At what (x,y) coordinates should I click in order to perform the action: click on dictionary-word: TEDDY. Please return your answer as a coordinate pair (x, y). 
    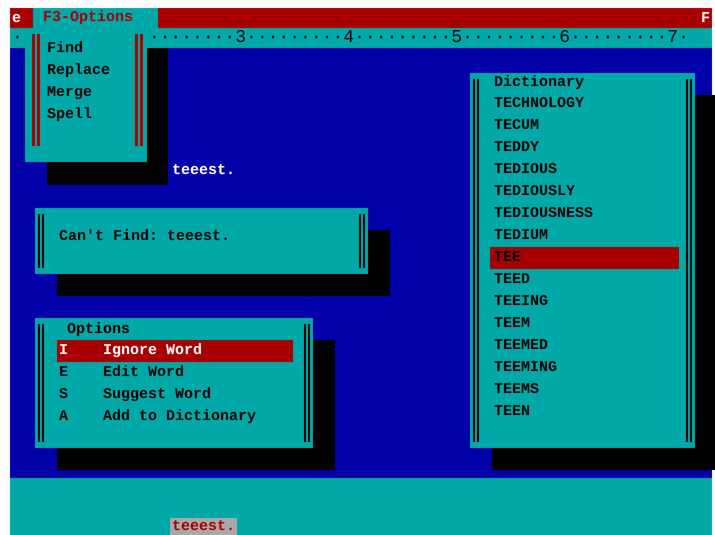
    Looking at the image, I should click on (584, 148).